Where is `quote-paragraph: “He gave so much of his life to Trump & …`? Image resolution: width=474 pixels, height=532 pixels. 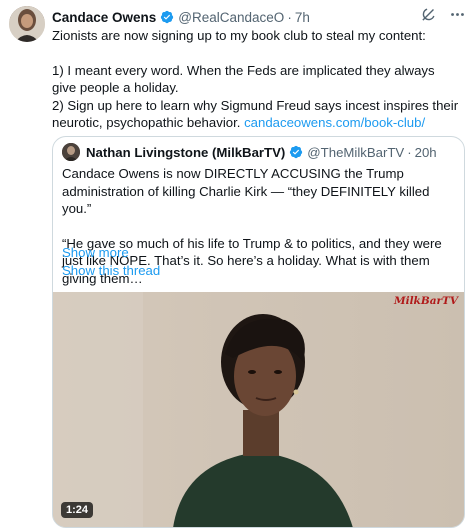
quote-paragraph: “He gave so much of his life to Trump & … is located at coordinates (252, 260).